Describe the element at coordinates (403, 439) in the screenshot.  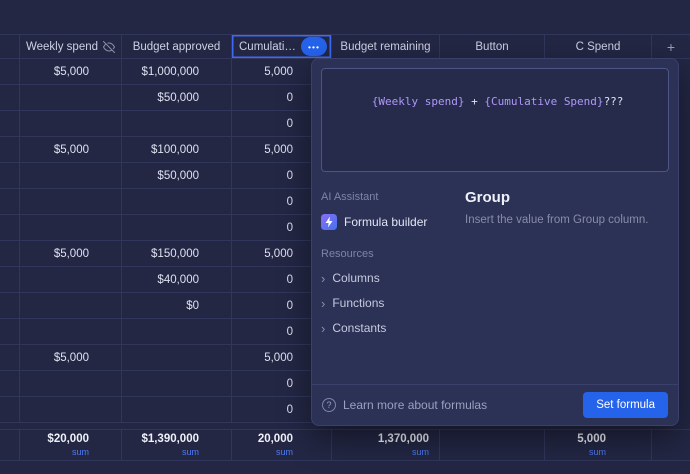
I see `summary-value: 1,370,000` at that location.